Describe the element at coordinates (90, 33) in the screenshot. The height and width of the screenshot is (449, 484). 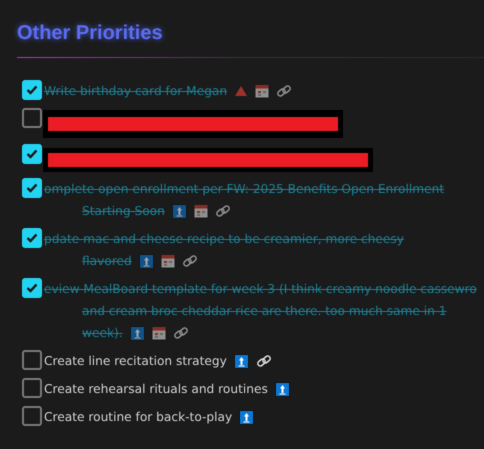
I see `section-heading: Other Priorities` at that location.